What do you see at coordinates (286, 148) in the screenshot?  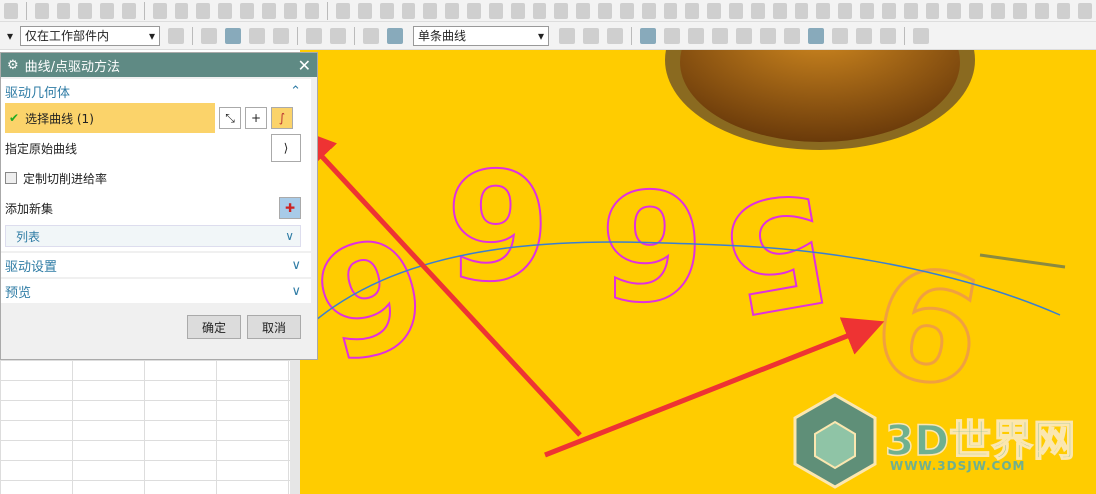 I see `original-curve-button: ⟩` at bounding box center [286, 148].